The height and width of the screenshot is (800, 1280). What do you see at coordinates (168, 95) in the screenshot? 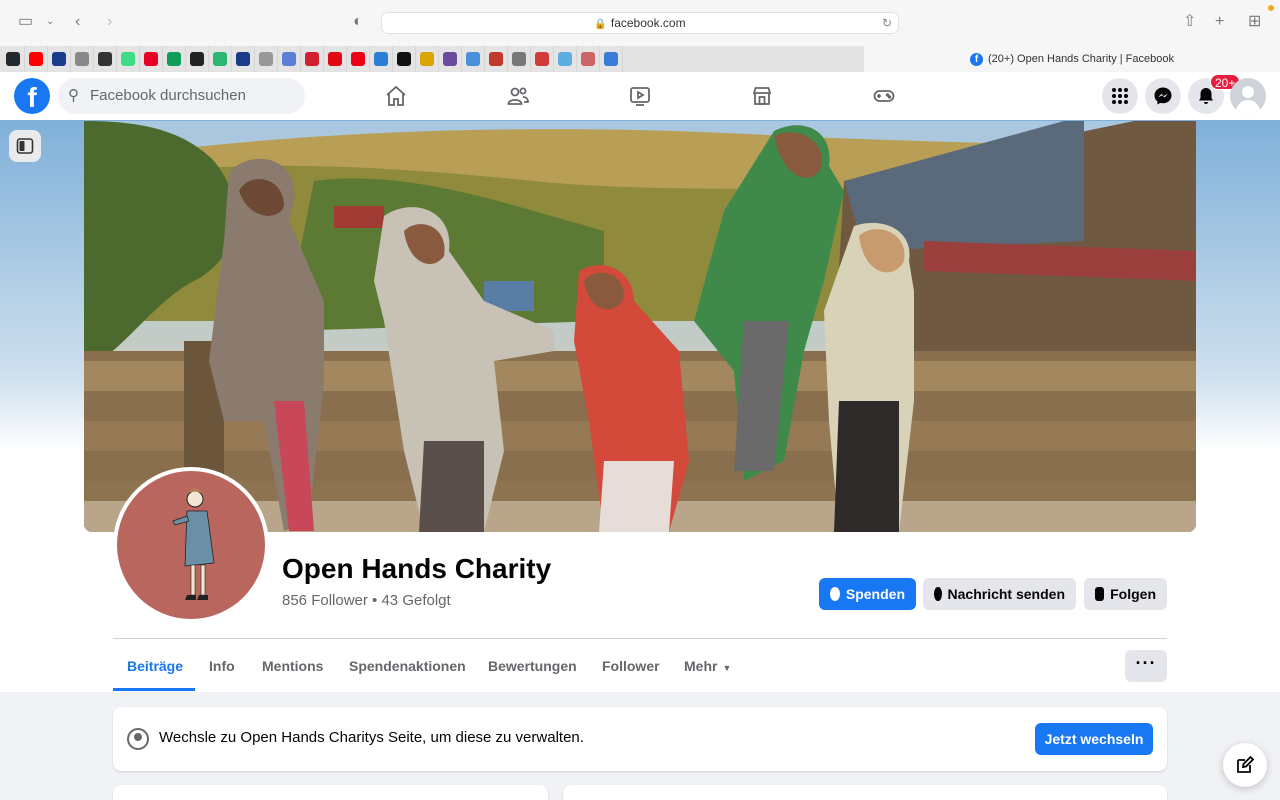
I see `search-placeholder: Facebook durchsuchen` at bounding box center [168, 95].